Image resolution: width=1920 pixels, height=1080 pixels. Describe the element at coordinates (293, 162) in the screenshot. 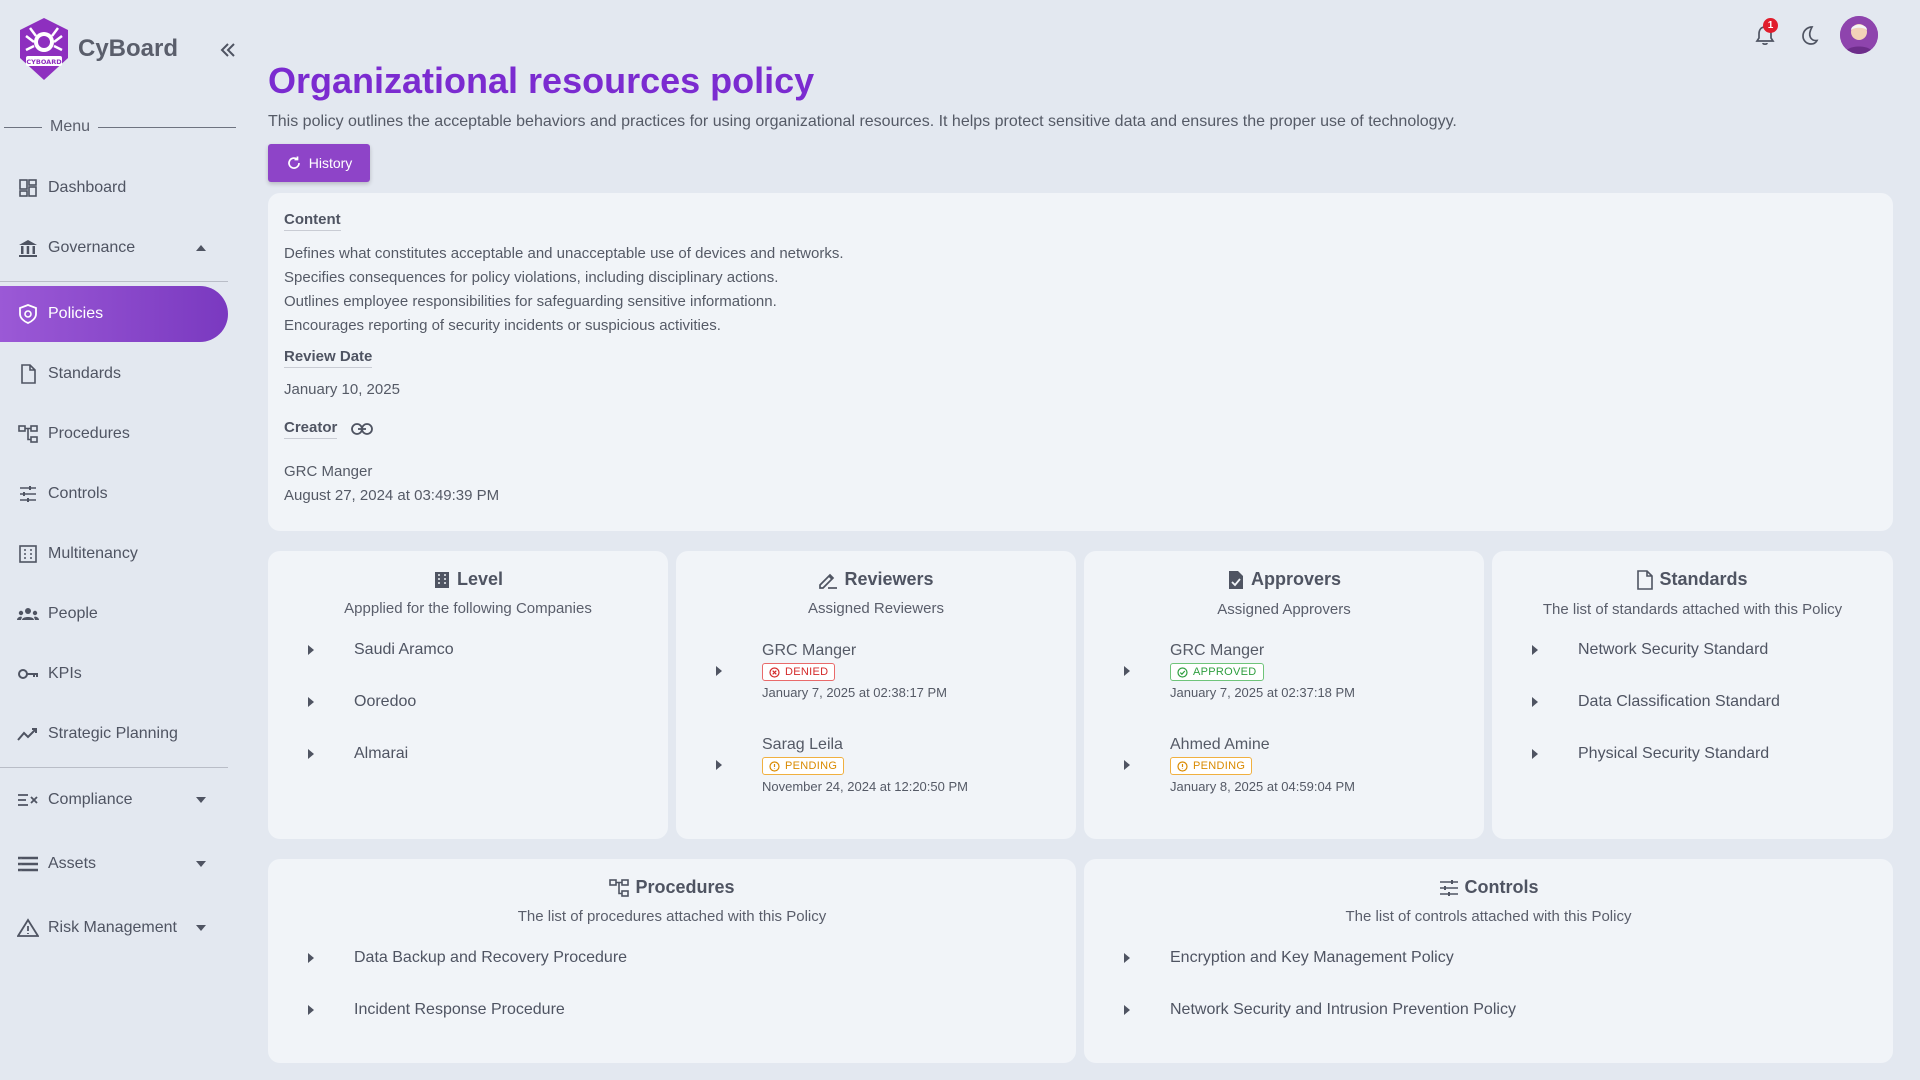

I see `history-icon` at that location.